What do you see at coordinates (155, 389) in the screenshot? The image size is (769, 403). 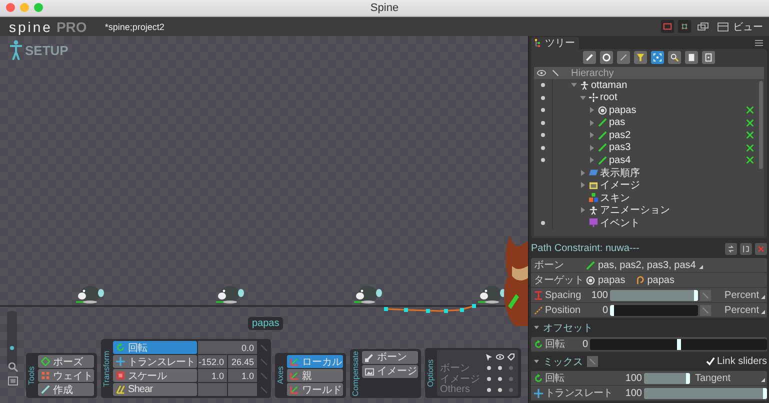 I see `transform-button: Shear` at bounding box center [155, 389].